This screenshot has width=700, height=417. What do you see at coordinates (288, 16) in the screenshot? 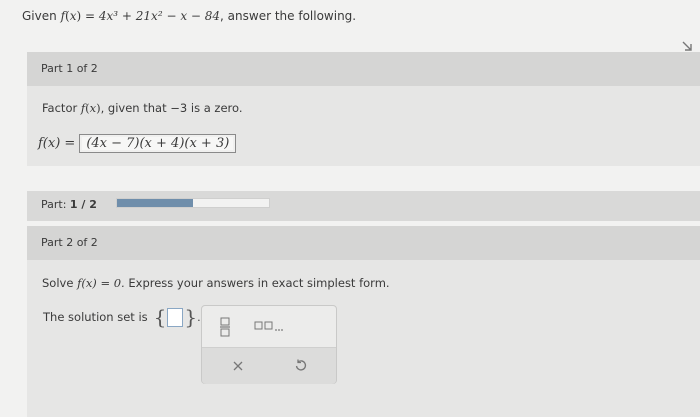
I see `given-suffix: , answer the following.` at bounding box center [288, 16].